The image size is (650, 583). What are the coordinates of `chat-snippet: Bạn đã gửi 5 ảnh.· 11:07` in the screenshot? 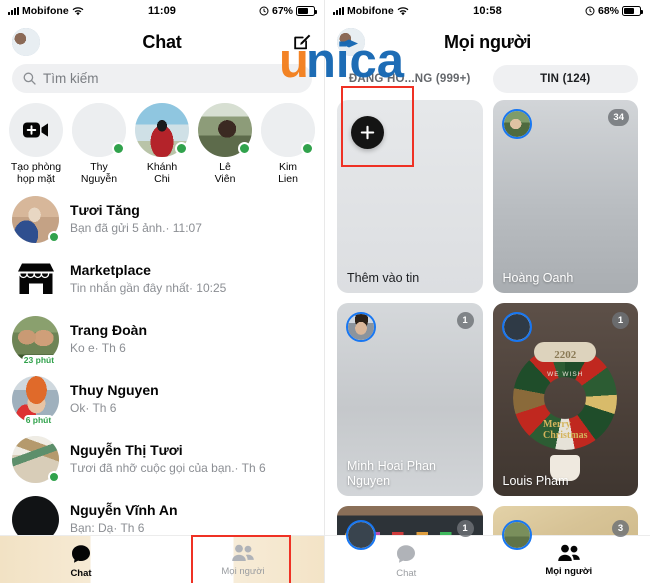 It's located at (136, 228).